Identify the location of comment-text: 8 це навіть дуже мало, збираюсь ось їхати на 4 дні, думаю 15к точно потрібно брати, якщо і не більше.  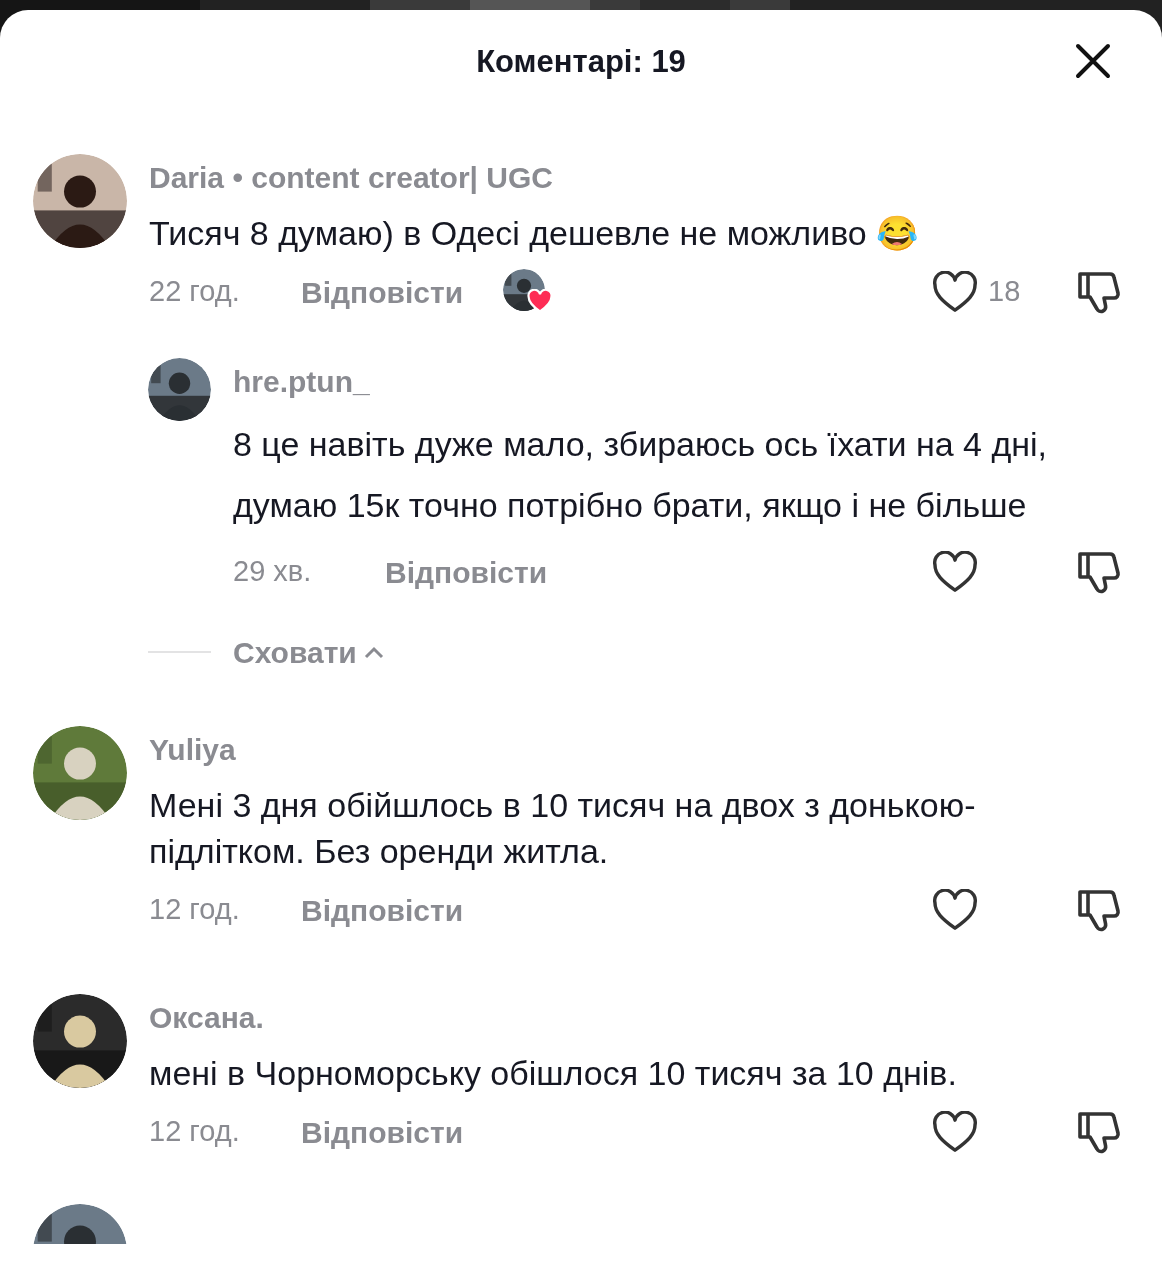
(641, 475).